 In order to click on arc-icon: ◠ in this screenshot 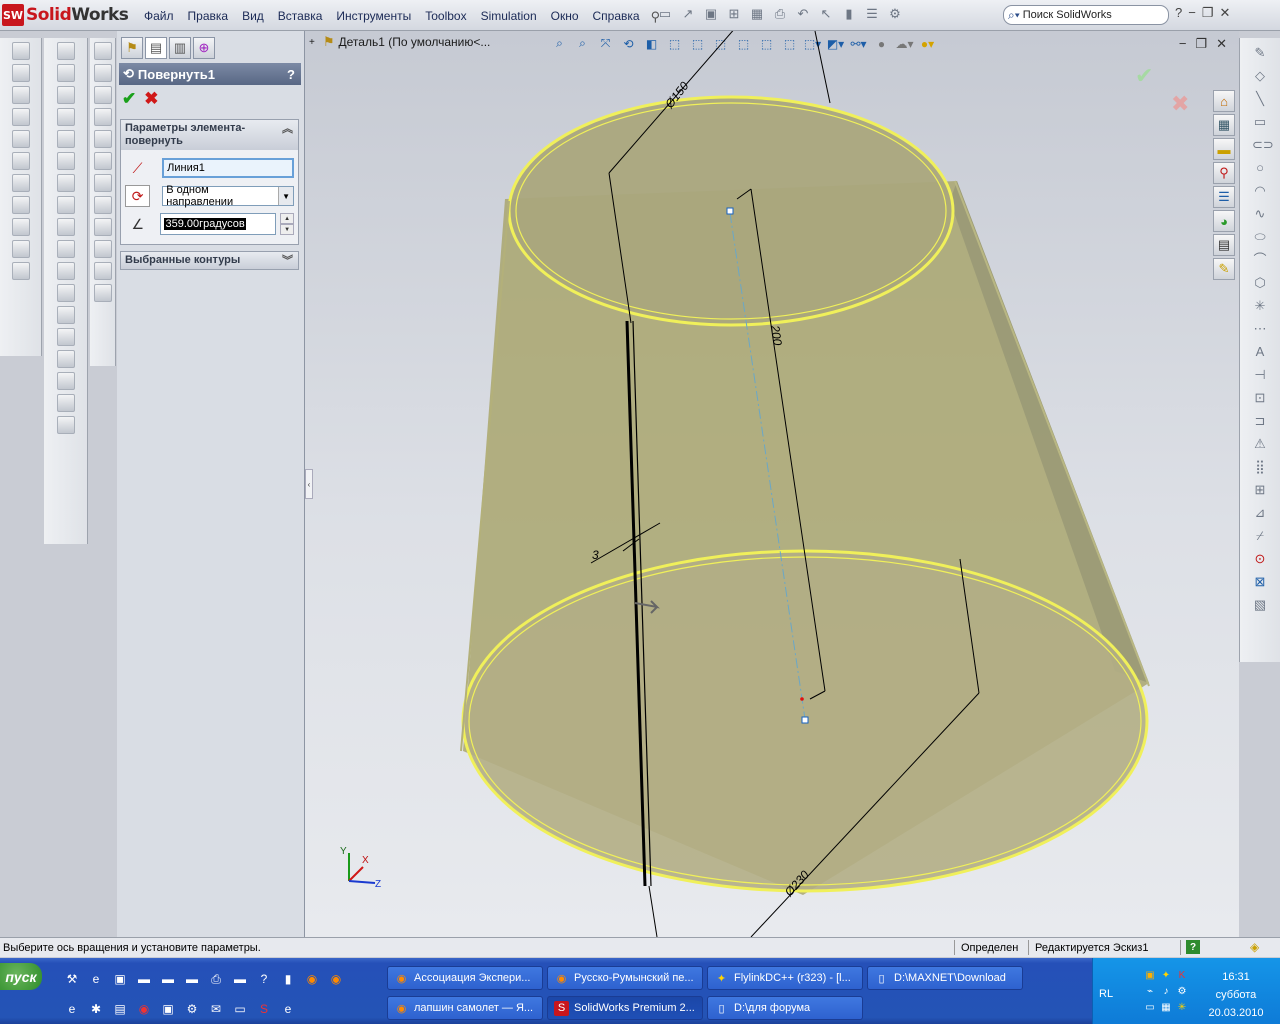, I will do `click(1260, 191)`.